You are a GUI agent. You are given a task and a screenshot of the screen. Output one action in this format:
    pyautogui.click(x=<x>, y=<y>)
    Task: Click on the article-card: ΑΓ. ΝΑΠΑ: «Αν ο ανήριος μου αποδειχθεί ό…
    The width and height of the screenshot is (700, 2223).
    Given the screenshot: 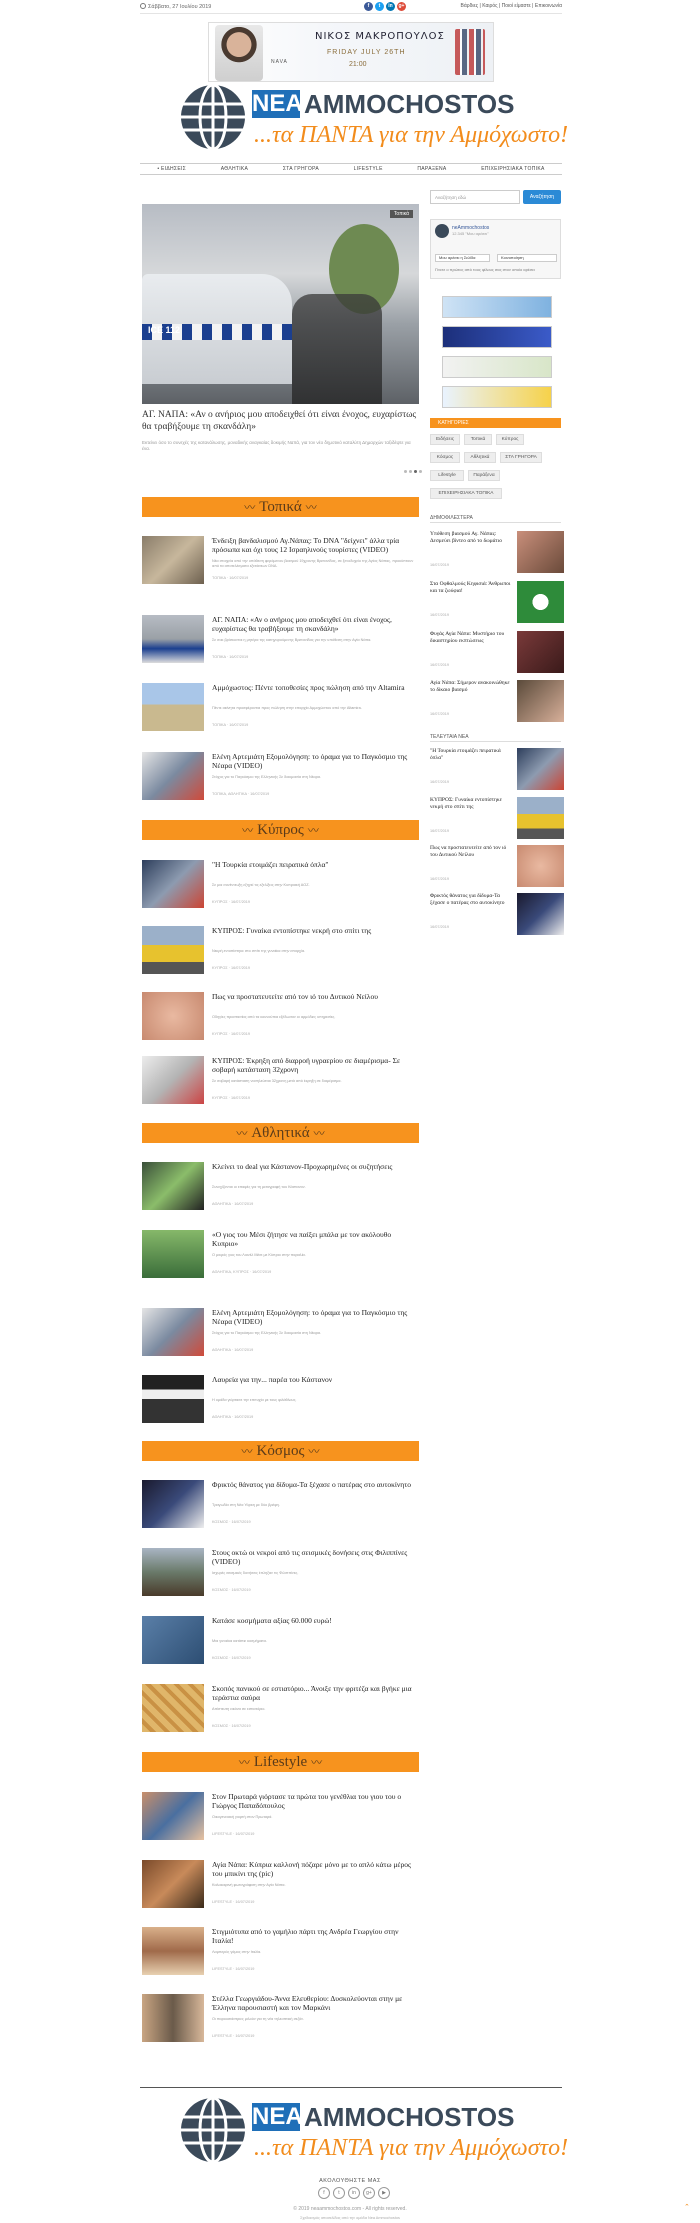 What is the action you would take?
    pyautogui.click(x=280, y=645)
    